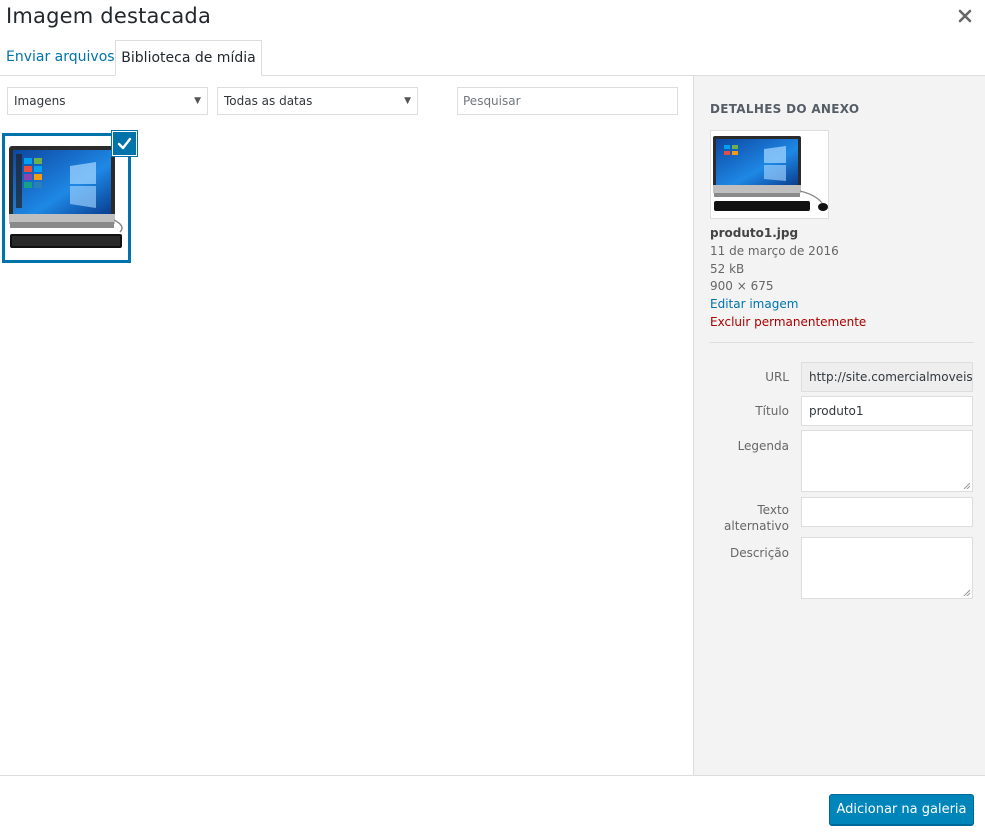  What do you see at coordinates (727, 269) in the screenshot?
I see `attachment-size: 52 kB` at bounding box center [727, 269].